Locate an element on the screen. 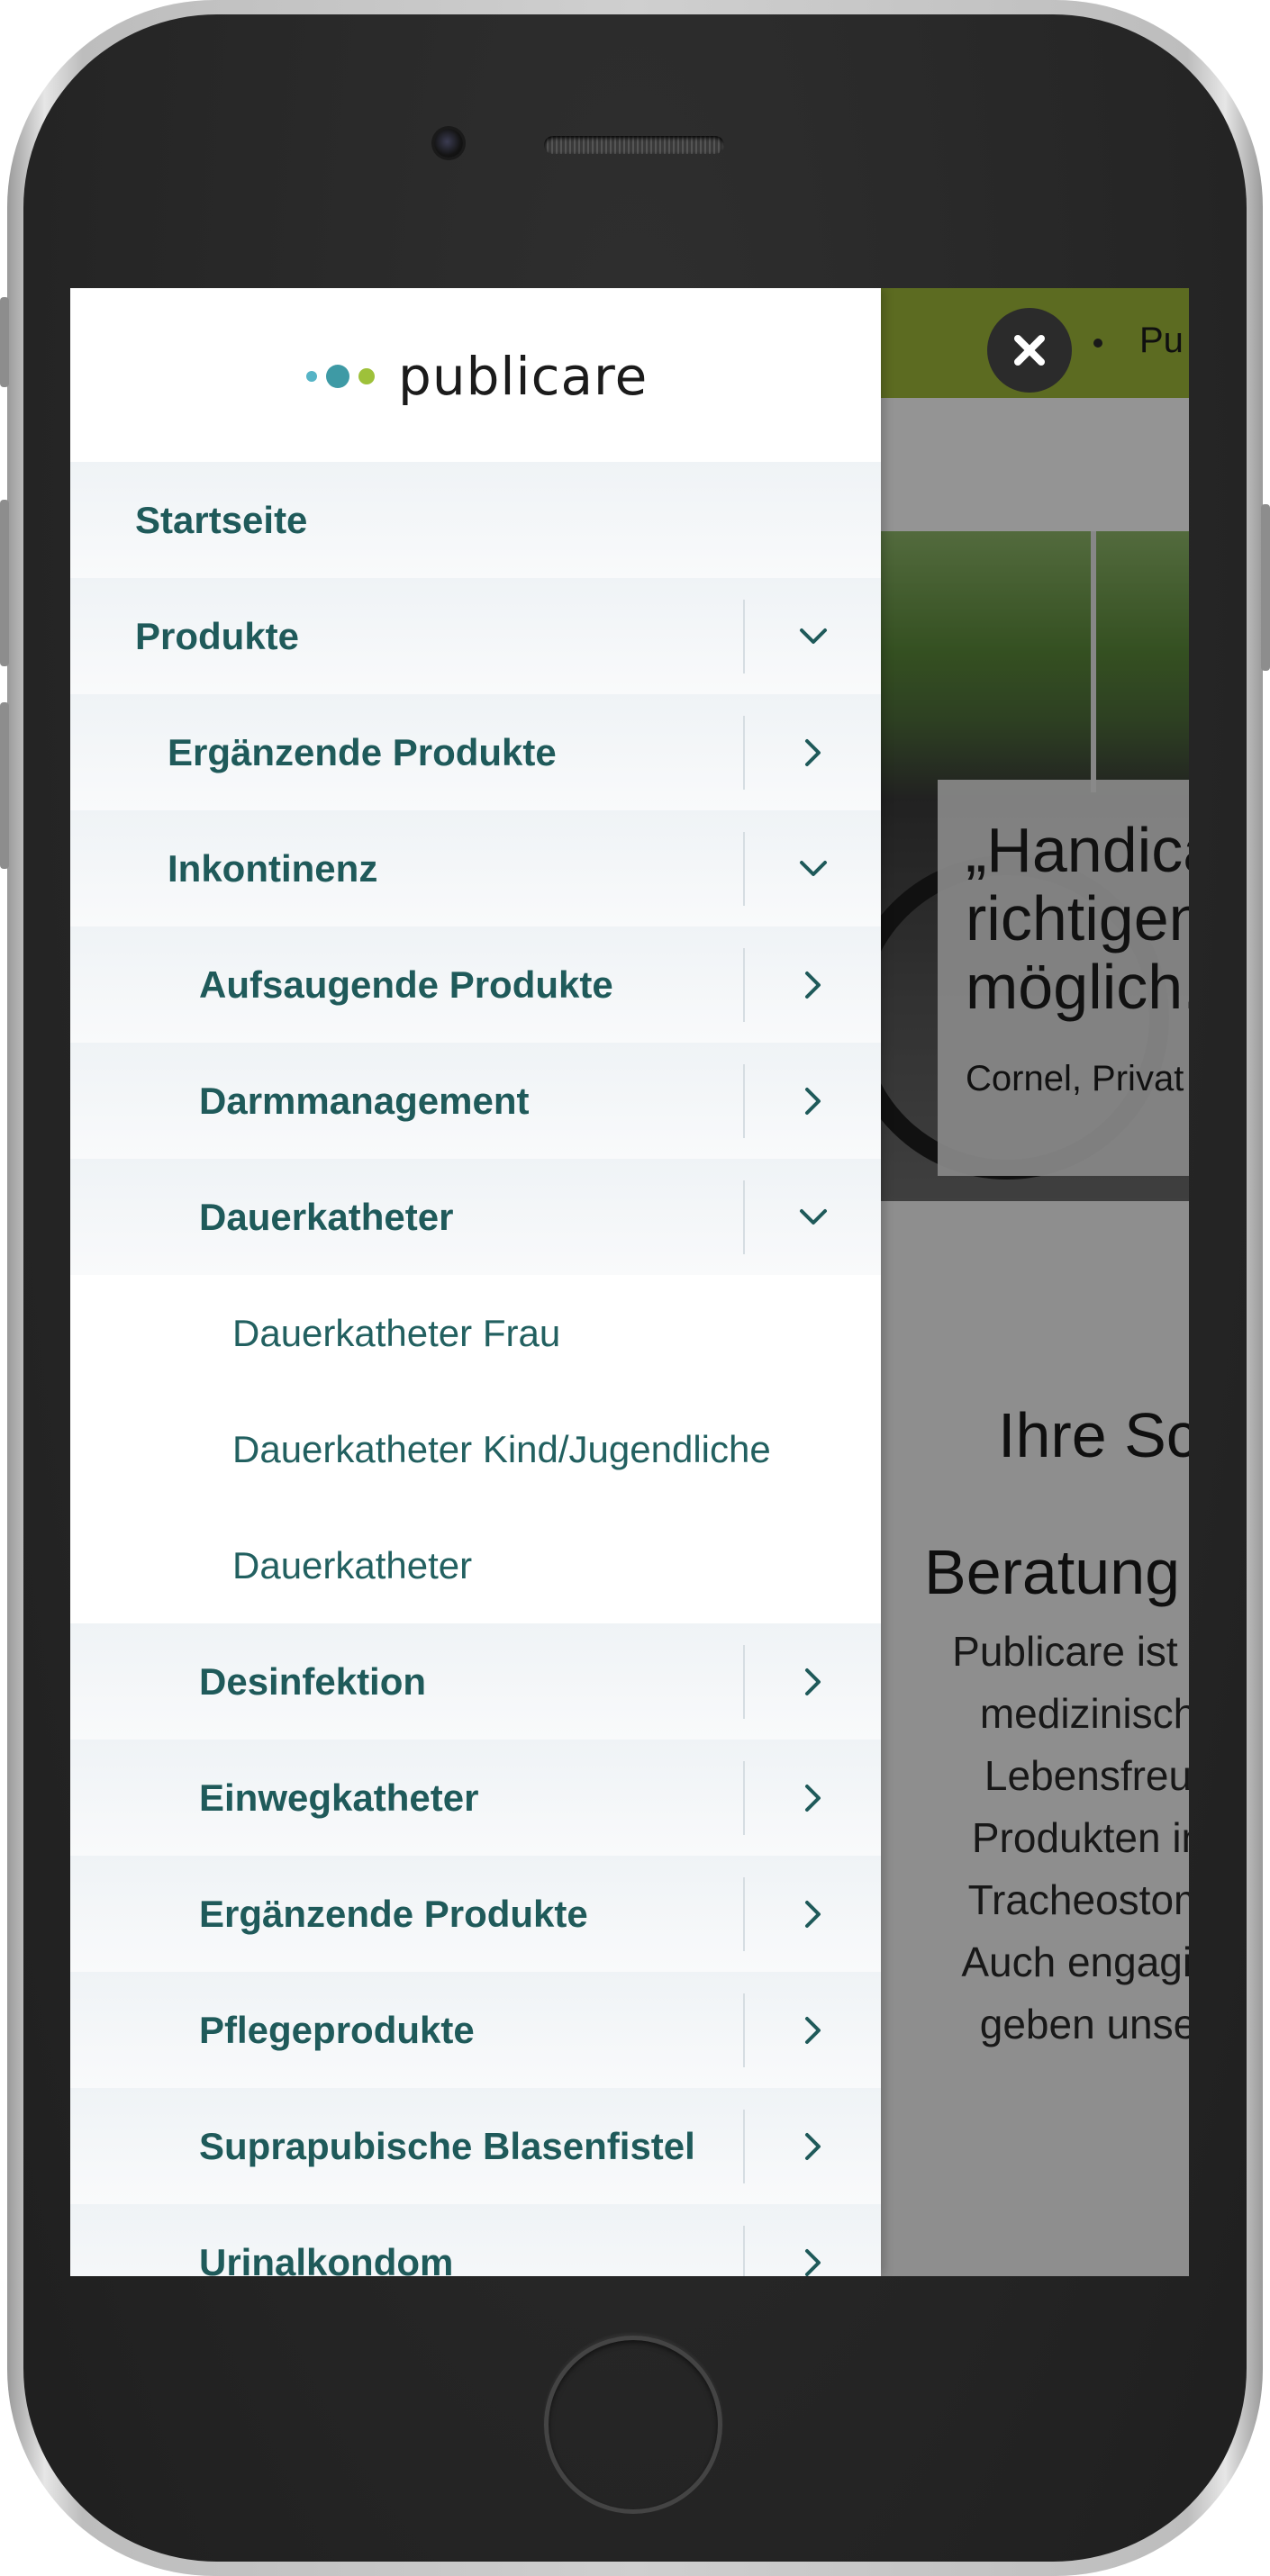 The image size is (1270, 2576). menu-item-produkte: Produkte is located at coordinates (475, 636).